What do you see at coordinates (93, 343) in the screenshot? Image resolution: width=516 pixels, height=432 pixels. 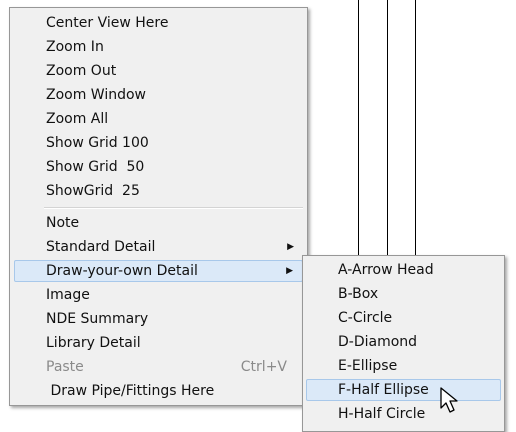 I see `menu-item-label: Library Detail` at bounding box center [93, 343].